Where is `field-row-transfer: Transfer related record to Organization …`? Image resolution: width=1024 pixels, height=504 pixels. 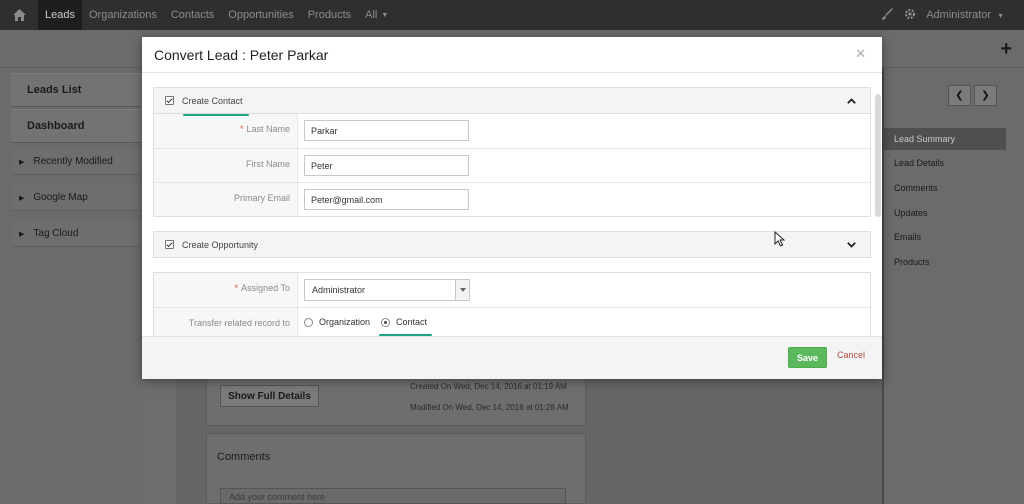
field-row-transfer: Transfer related record to Organization … is located at coordinates (512, 321).